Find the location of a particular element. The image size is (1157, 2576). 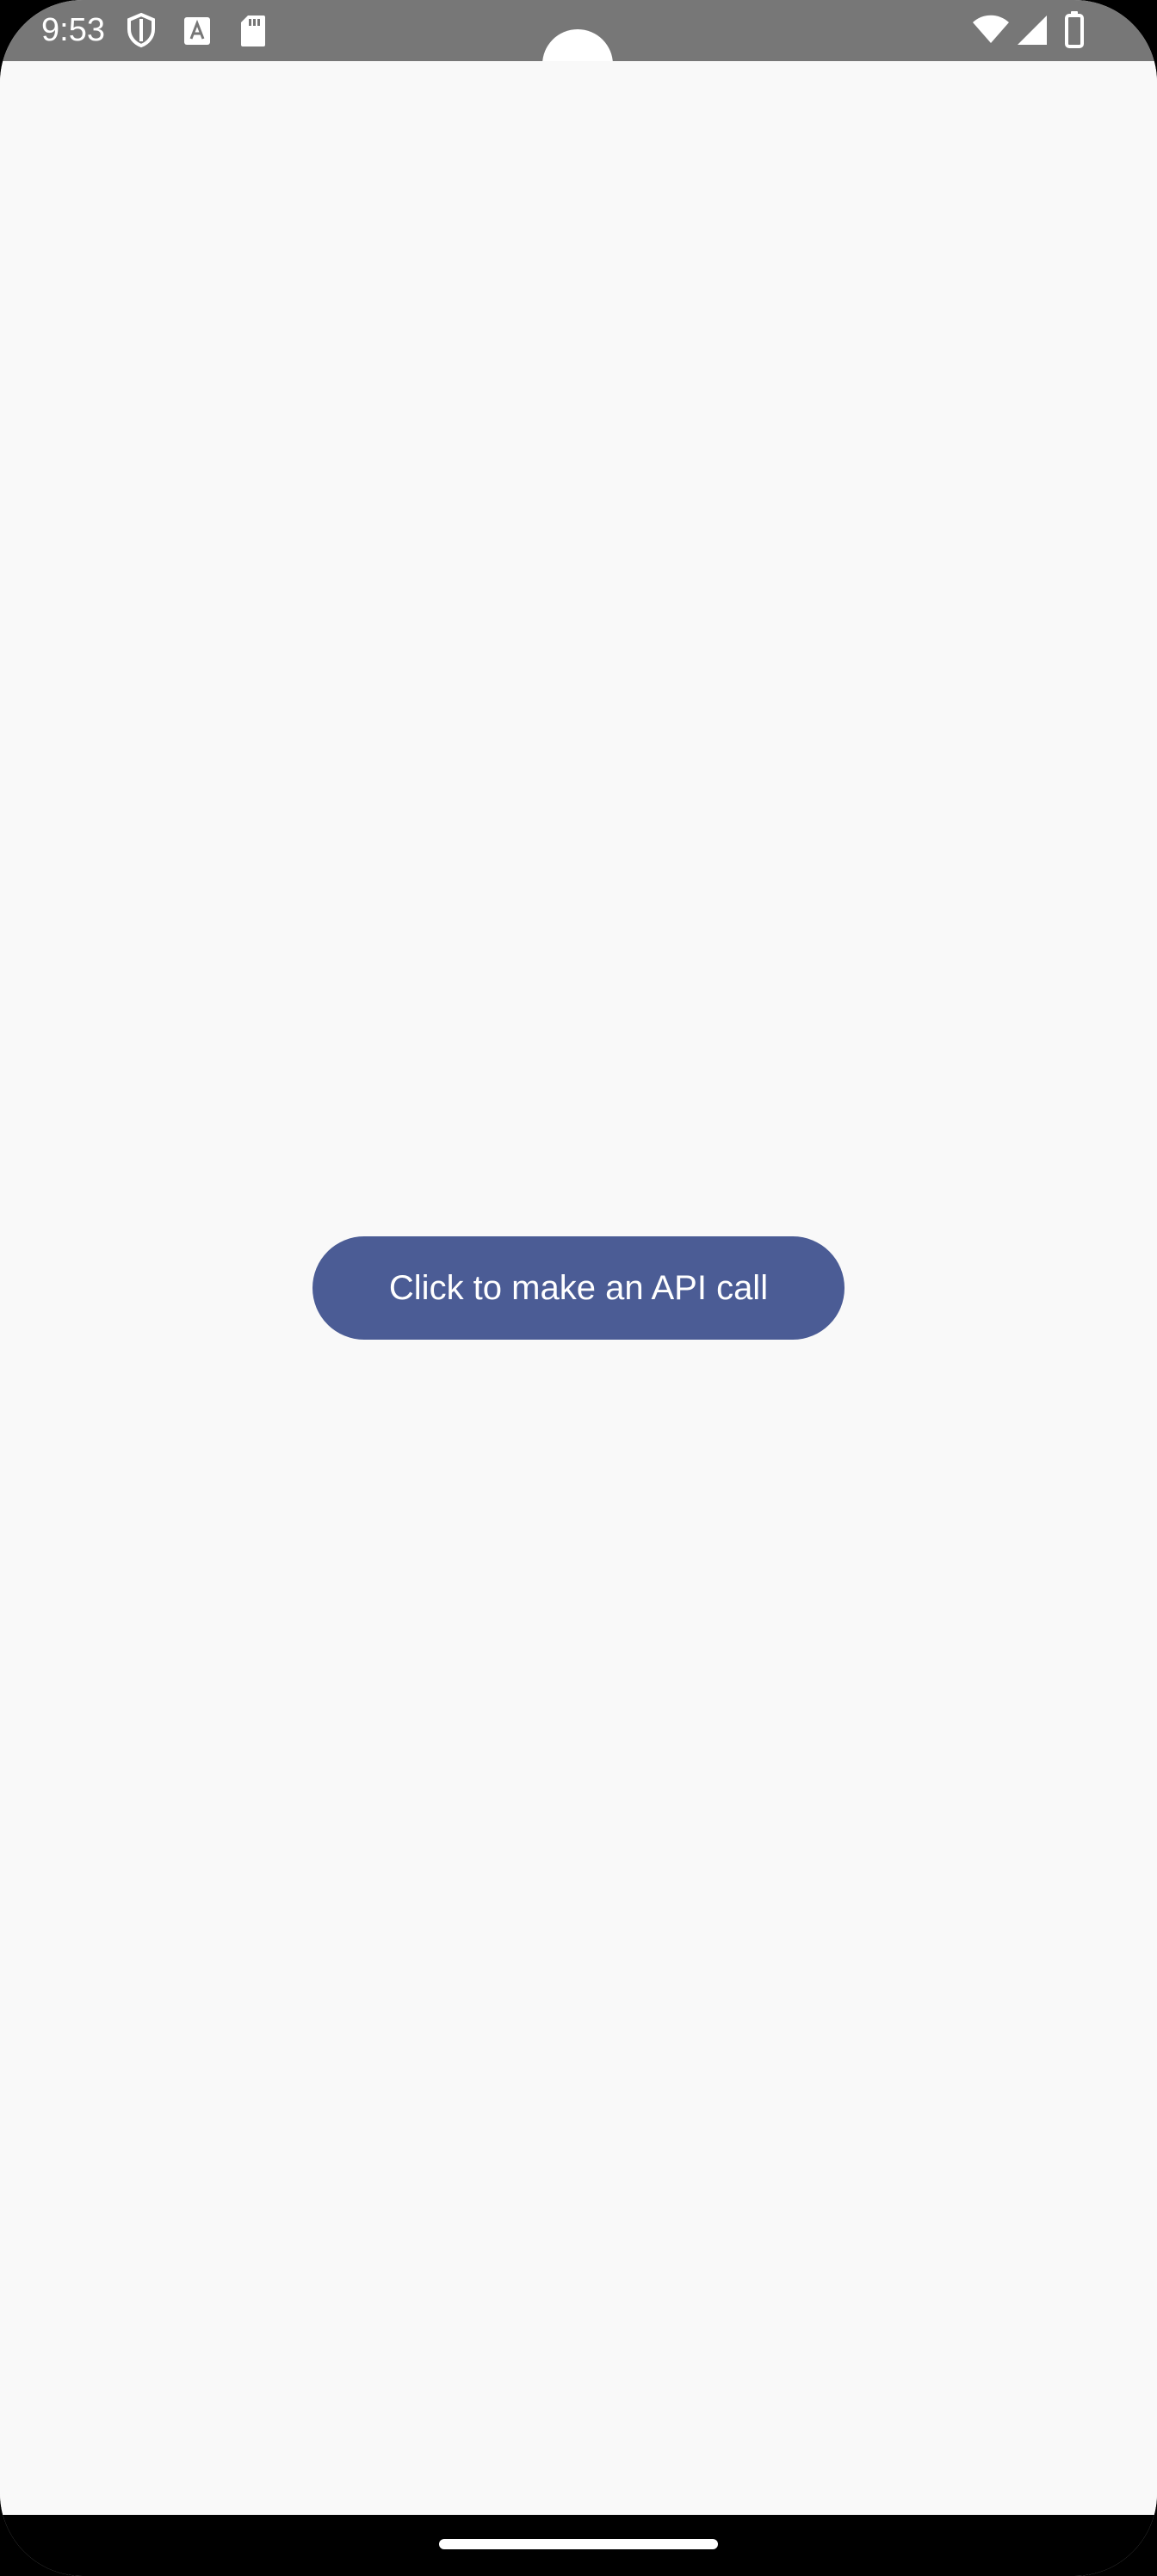

api-call-button: Click to make an API call is located at coordinates (579, 1288).